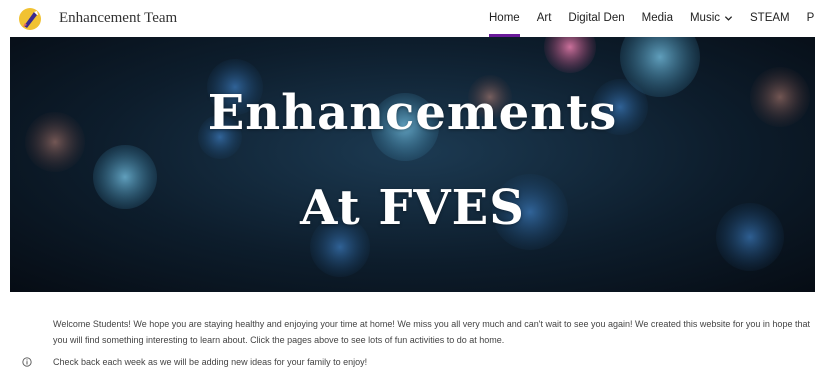 The width and height of the screenshot is (815, 368). I want to click on site-title: Enhancement Team, so click(118, 18).